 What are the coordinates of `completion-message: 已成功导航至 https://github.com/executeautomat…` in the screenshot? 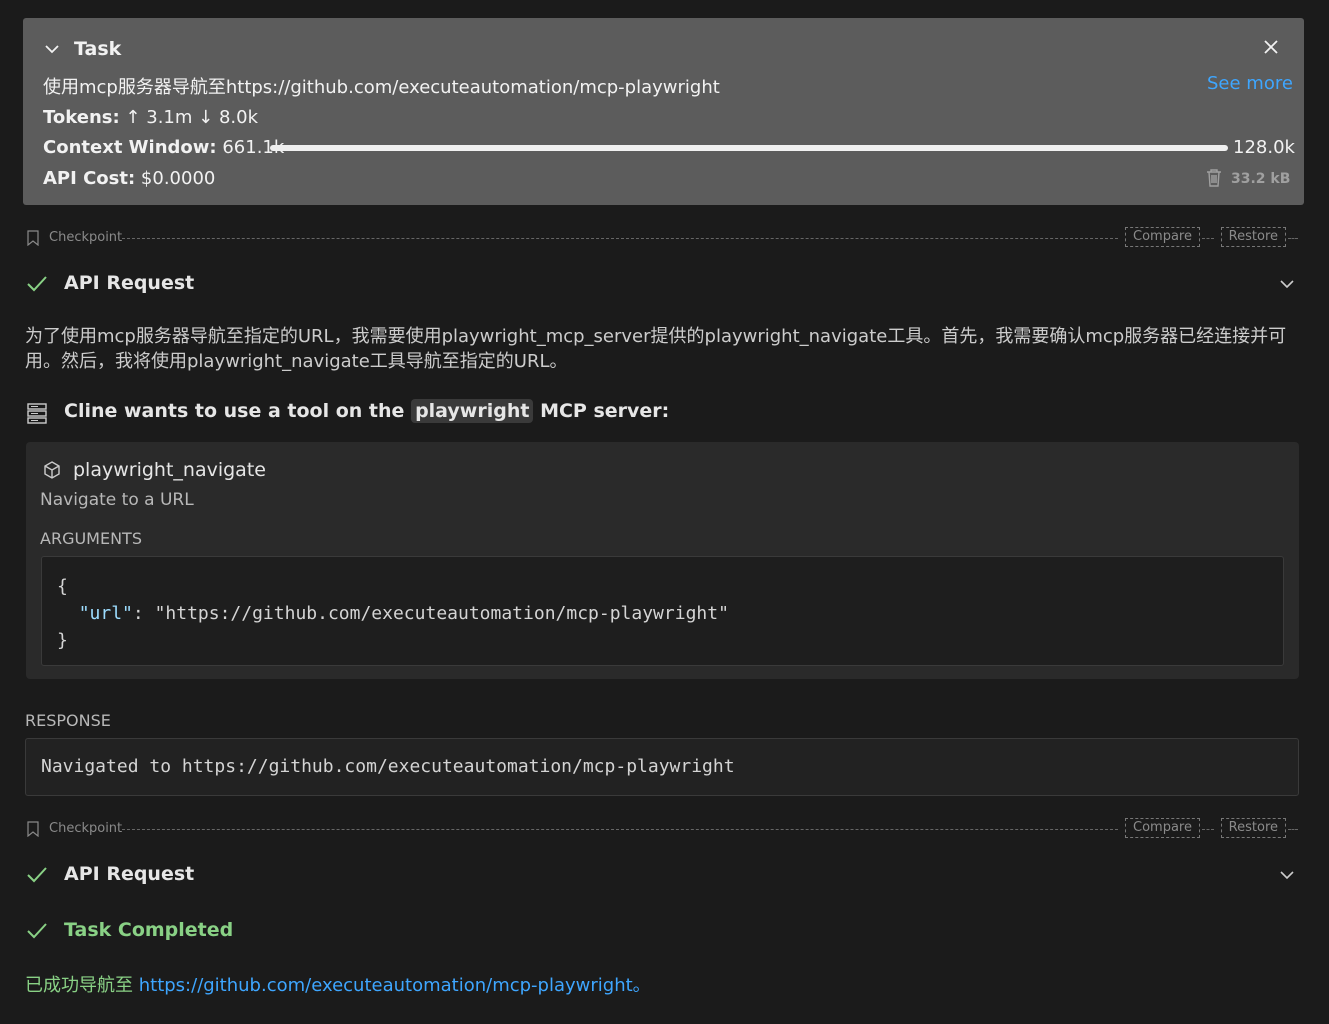 It's located at (338, 984).